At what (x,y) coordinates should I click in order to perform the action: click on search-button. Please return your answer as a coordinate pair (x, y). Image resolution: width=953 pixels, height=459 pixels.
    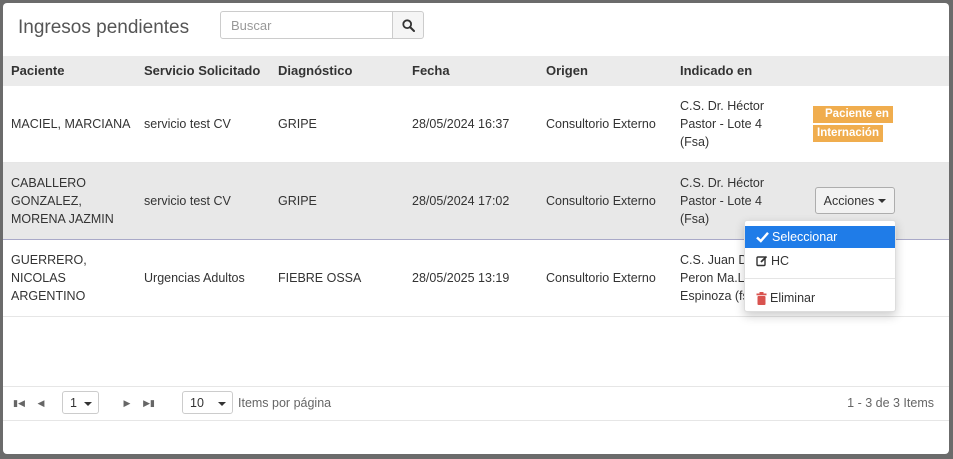
    Looking at the image, I should click on (408, 25).